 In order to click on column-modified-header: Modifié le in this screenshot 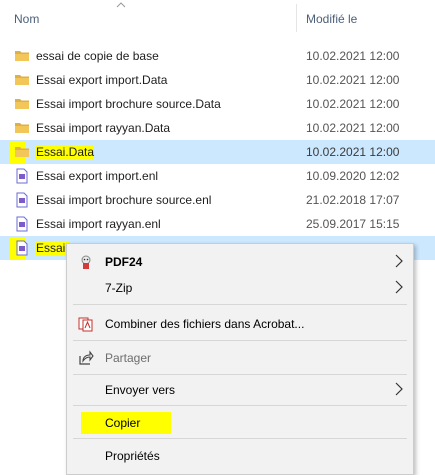, I will do `click(331, 19)`.